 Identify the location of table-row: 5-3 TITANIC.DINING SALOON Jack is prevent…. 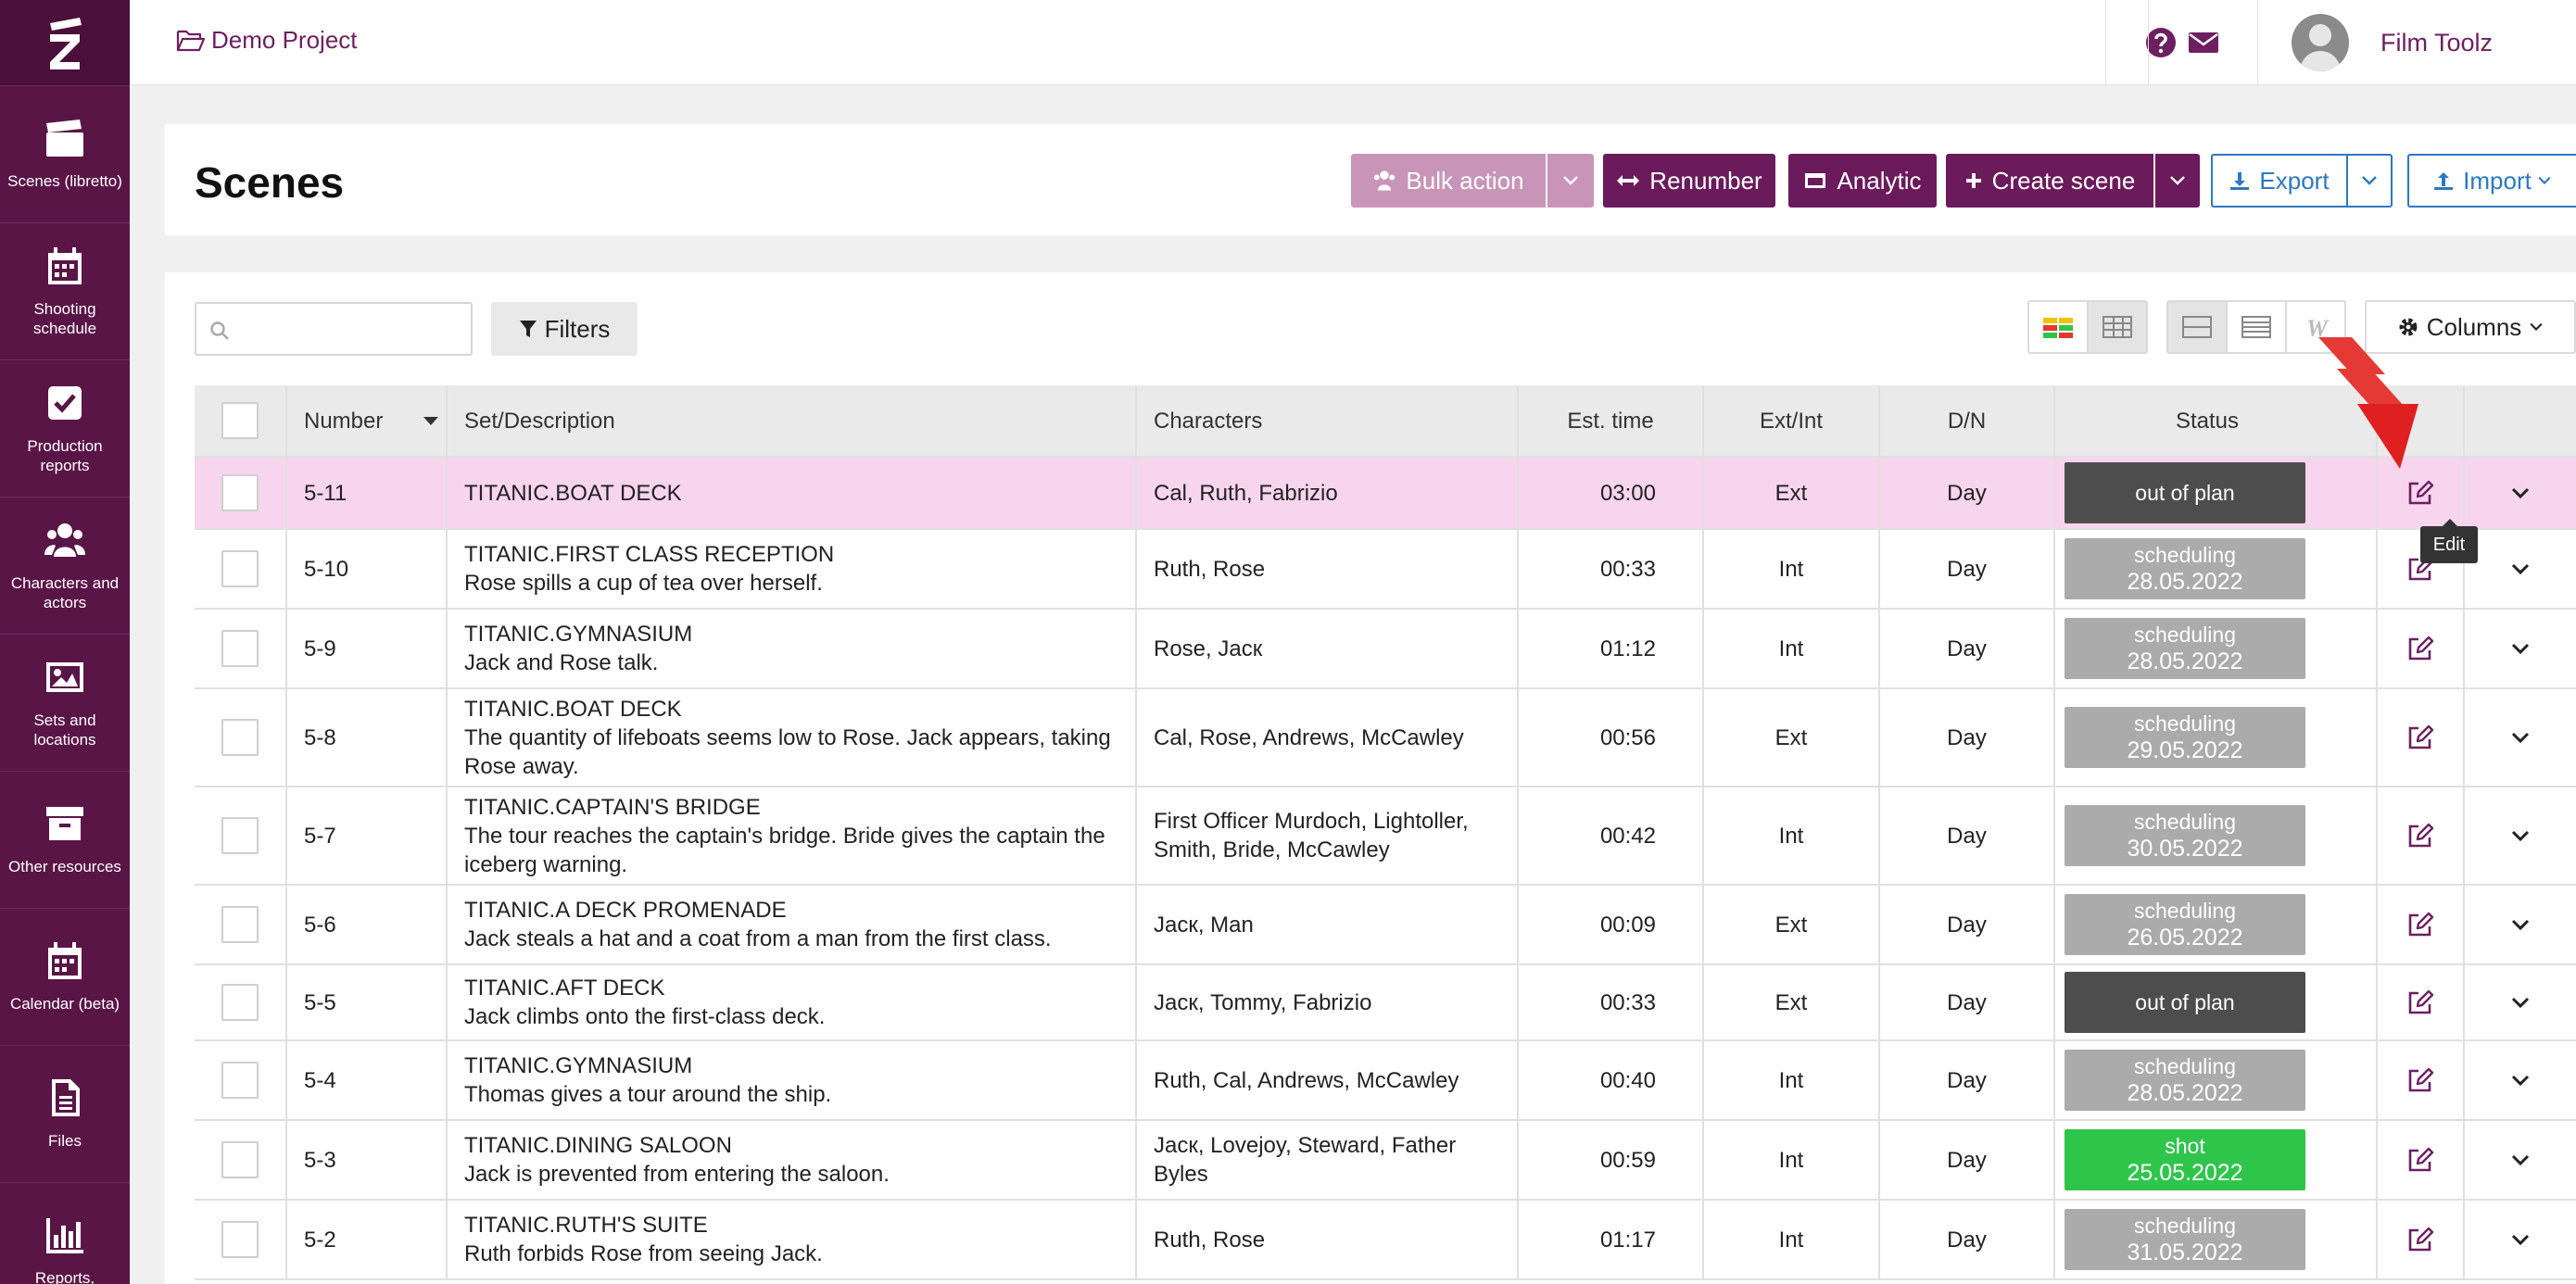
(1386, 1161).